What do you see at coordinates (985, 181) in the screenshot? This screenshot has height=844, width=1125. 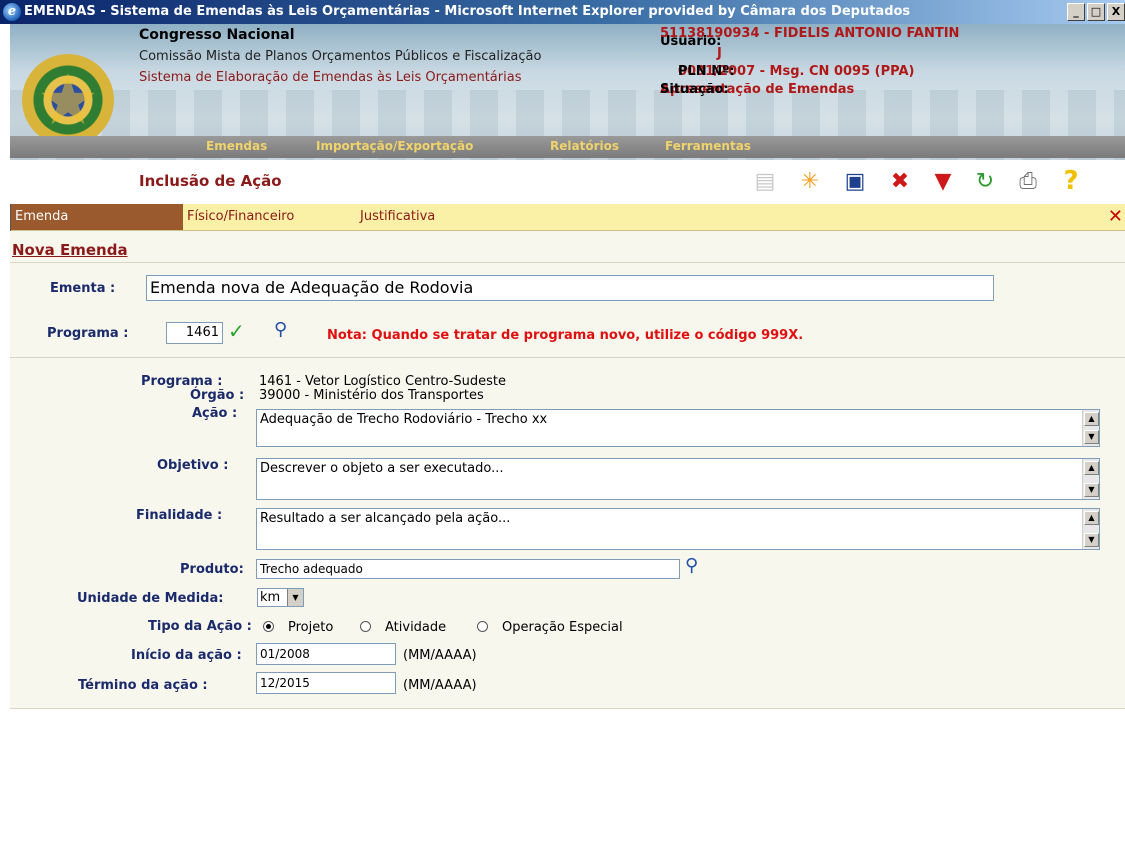 I see `refresh-icon: ↻` at bounding box center [985, 181].